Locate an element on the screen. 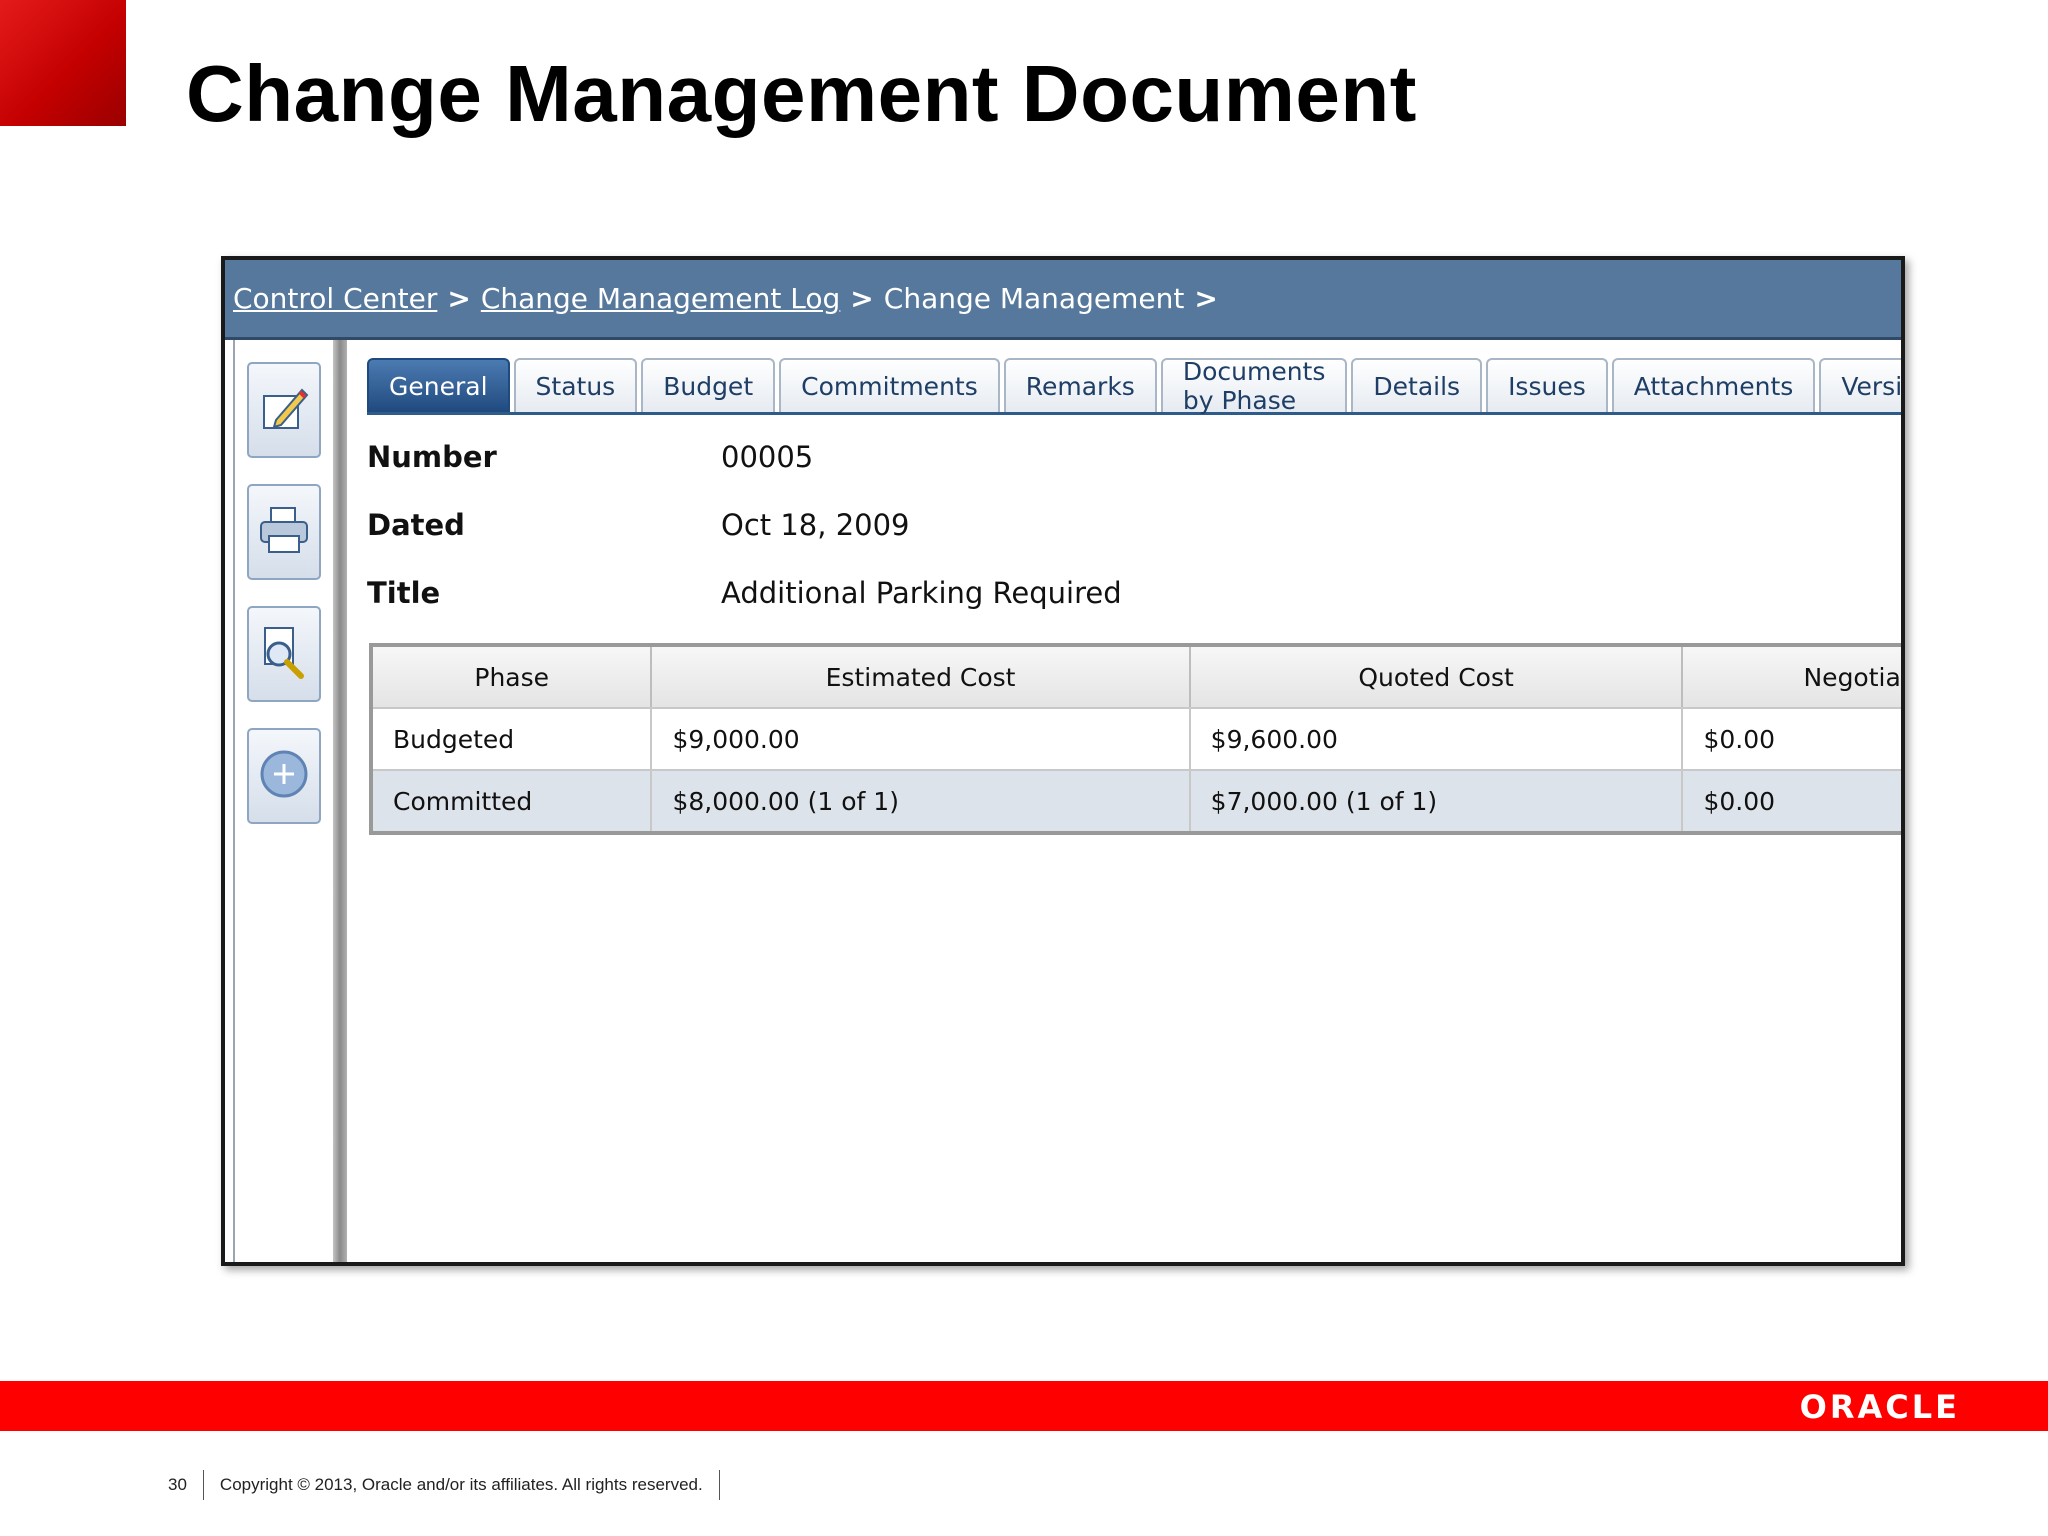 This screenshot has width=2048, height=1536. rail-splitter is located at coordinates (340, 801).